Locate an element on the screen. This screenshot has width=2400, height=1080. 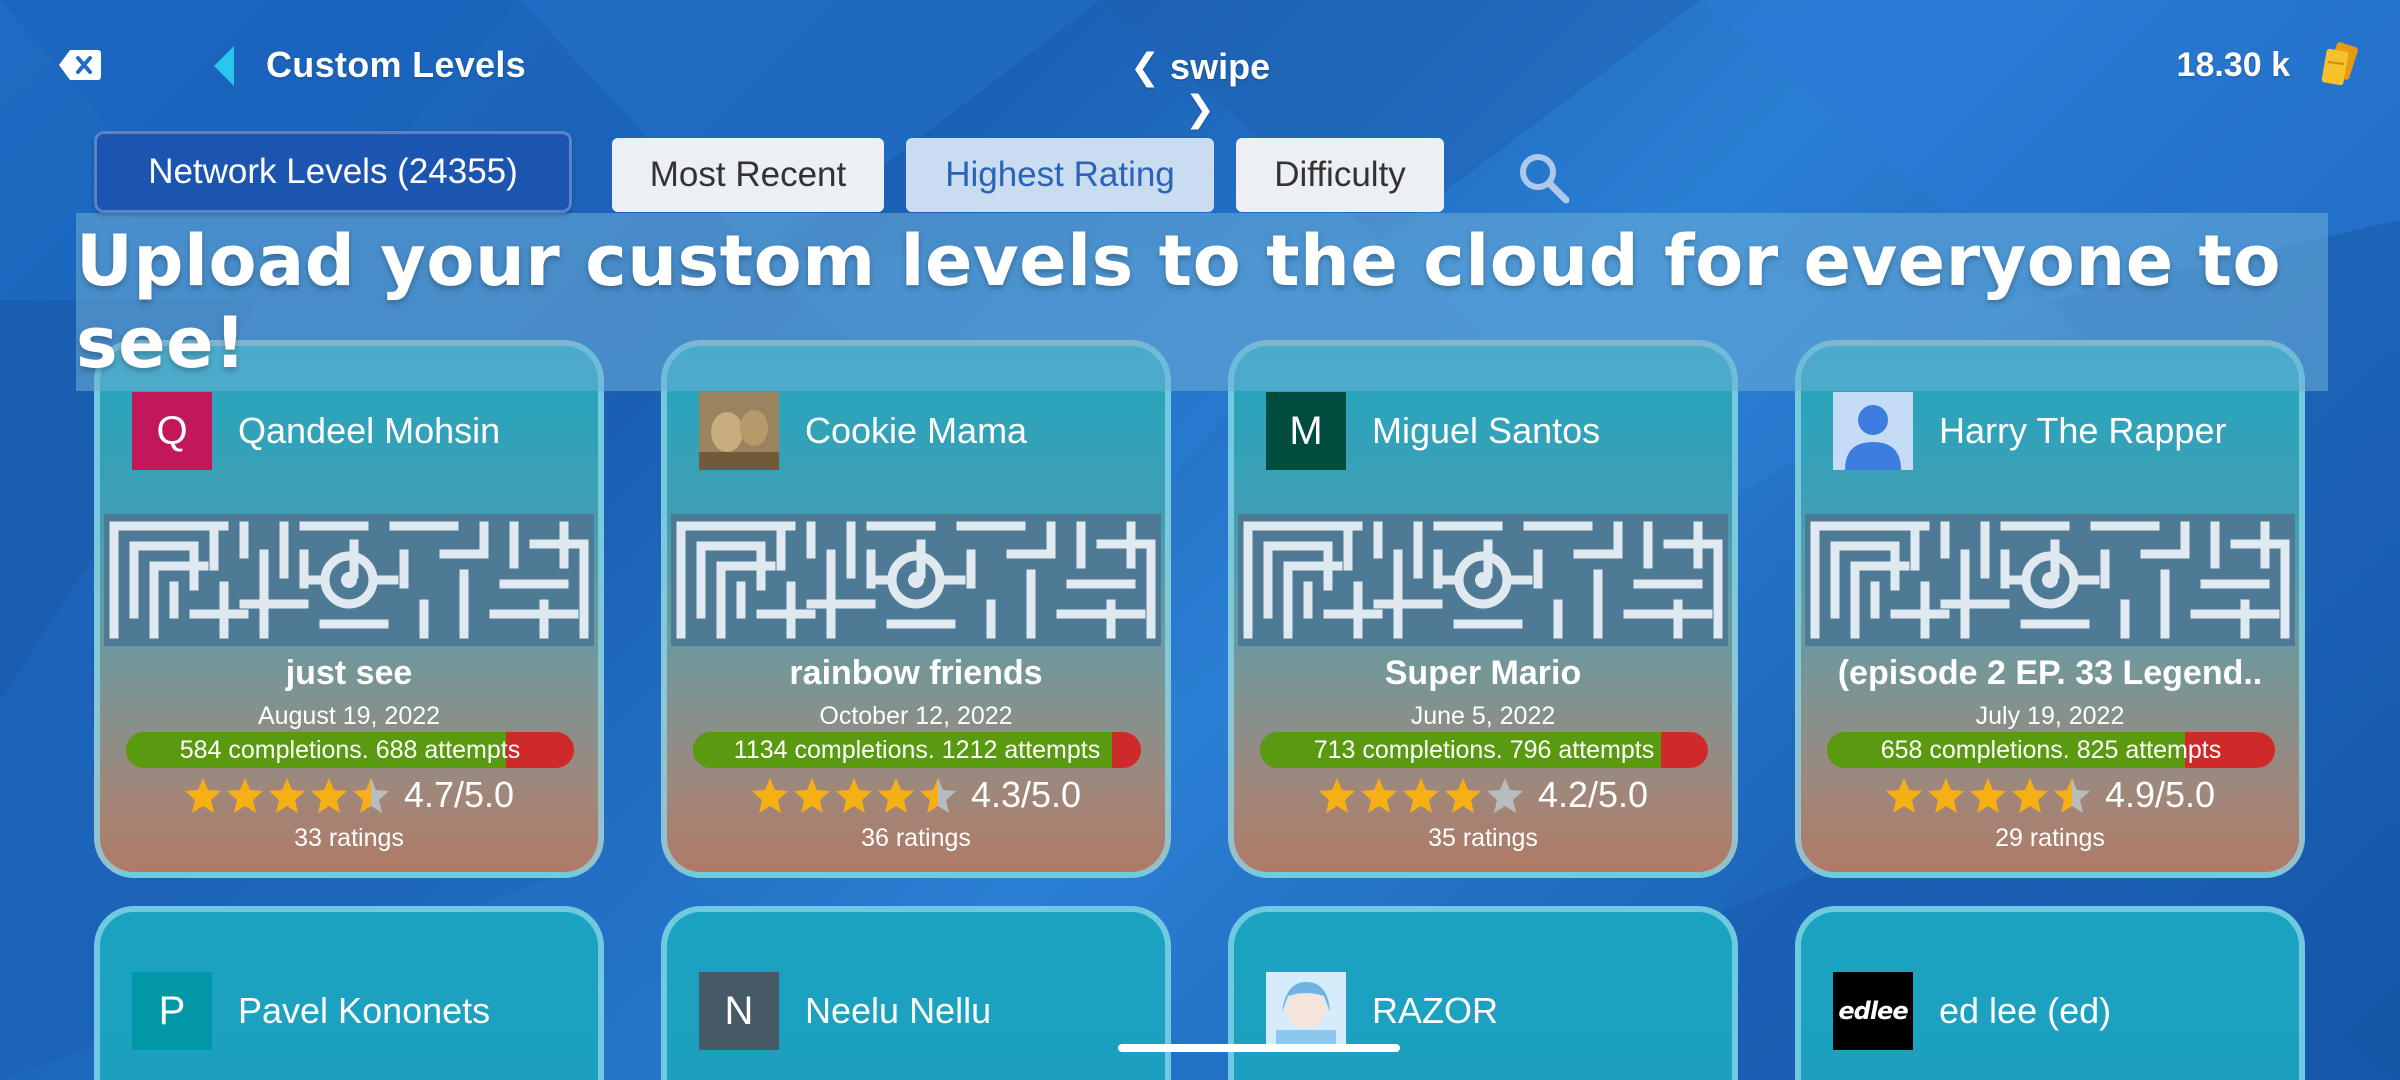
author-row: edlee ed lee (ed) is located at coordinates (1972, 1011).